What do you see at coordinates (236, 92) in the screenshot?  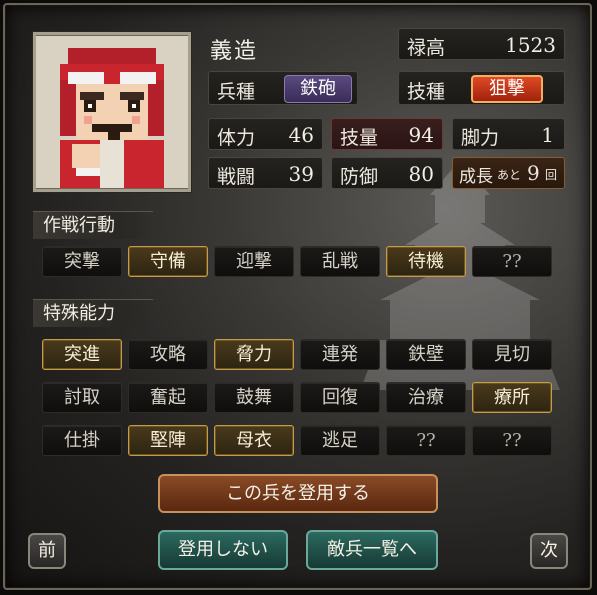 I see `unit-type-label: 兵種` at bounding box center [236, 92].